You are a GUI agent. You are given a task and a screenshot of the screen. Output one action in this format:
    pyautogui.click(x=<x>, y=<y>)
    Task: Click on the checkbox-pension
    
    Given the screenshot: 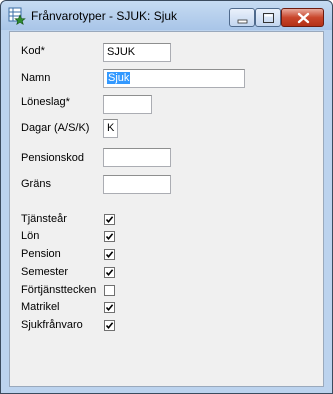 What is the action you would take?
    pyautogui.click(x=109, y=254)
    